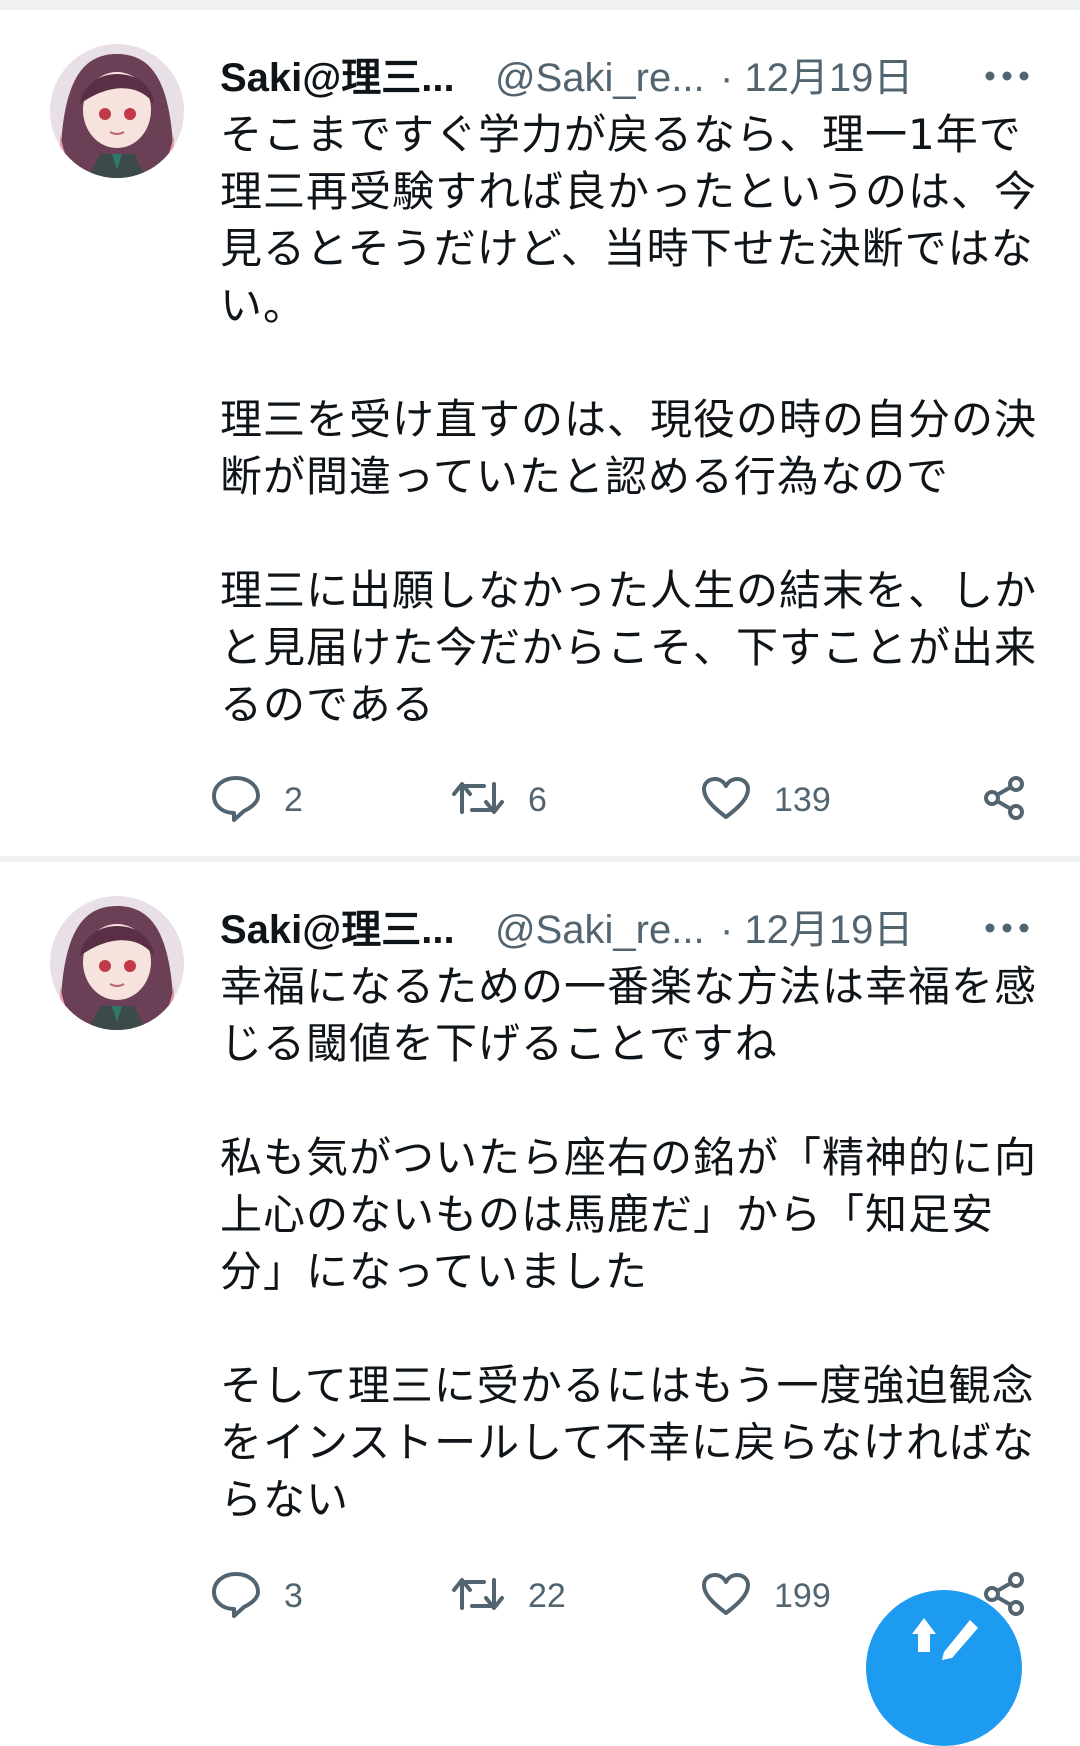 This screenshot has width=1080, height=1746. Describe the element at coordinates (625, 800) in the screenshot. I see `tweet-actions: 2 6 139` at that location.